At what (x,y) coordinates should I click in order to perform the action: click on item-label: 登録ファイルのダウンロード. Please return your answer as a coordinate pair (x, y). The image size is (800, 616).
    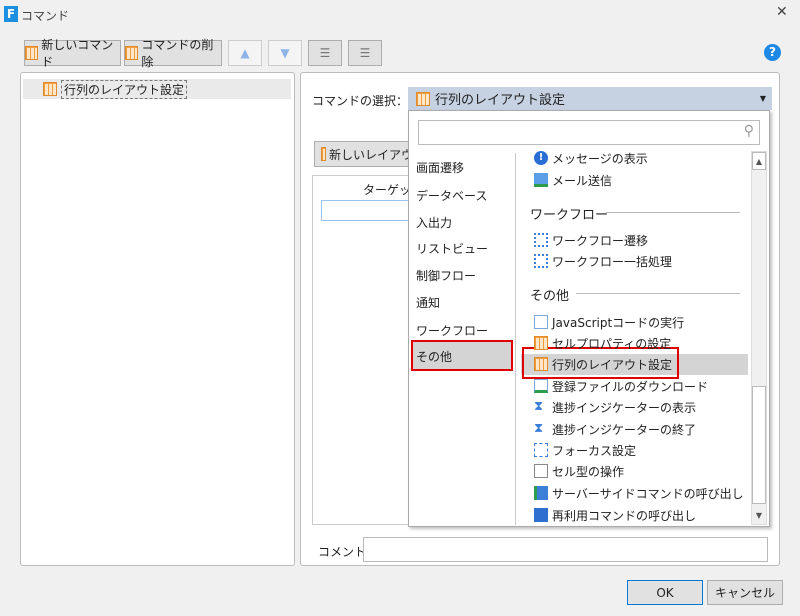
    Looking at the image, I should click on (630, 386).